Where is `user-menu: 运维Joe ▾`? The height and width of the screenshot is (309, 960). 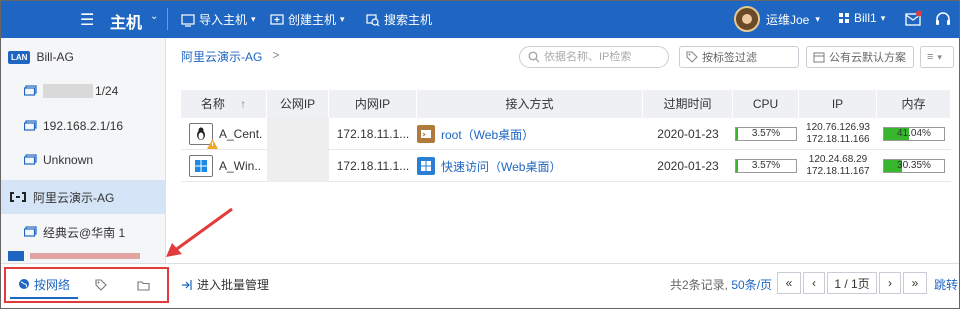 user-menu: 运维Joe ▾ is located at coordinates (777, 19).